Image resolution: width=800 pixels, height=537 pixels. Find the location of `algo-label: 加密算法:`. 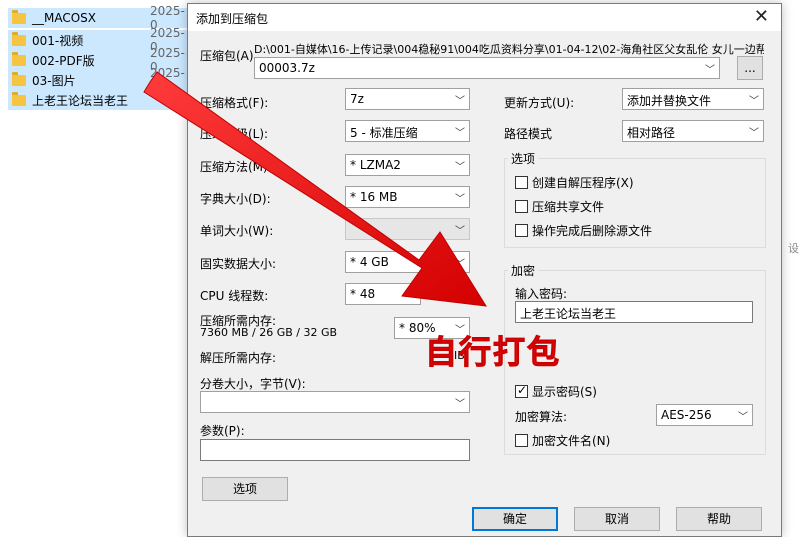

algo-label: 加密算法: is located at coordinates (541, 417).